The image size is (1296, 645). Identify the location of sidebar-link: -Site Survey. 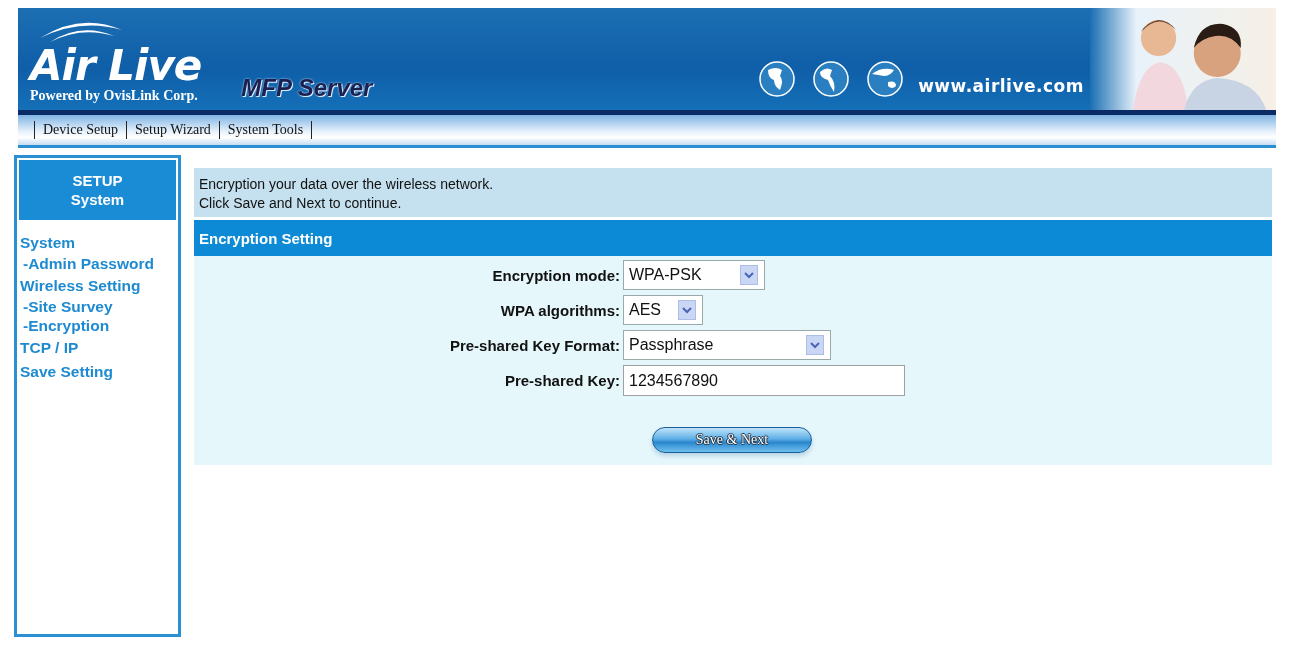
(99, 306).